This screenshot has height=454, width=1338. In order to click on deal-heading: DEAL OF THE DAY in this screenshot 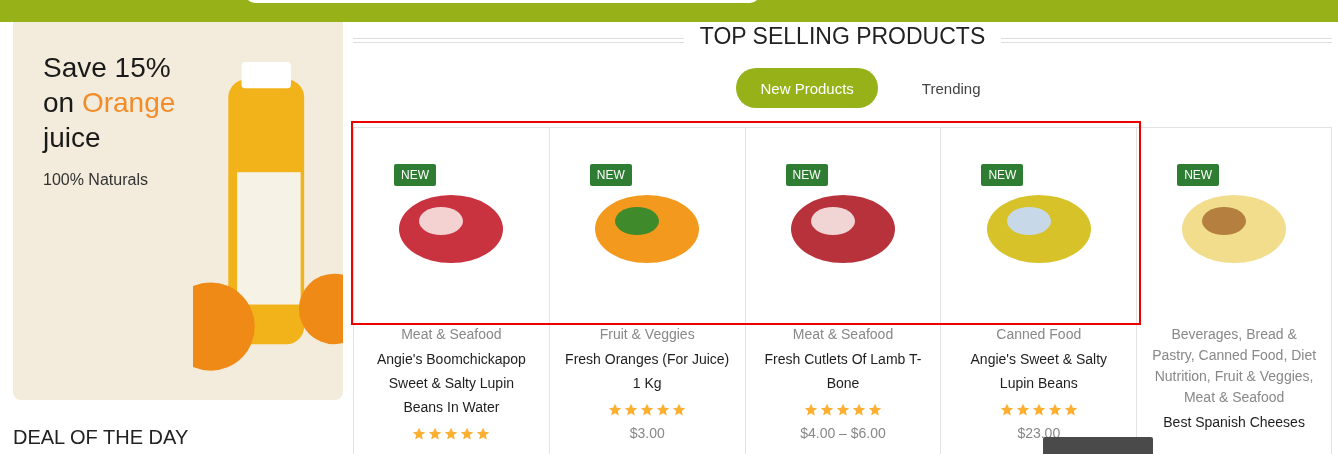, I will do `click(101, 437)`.